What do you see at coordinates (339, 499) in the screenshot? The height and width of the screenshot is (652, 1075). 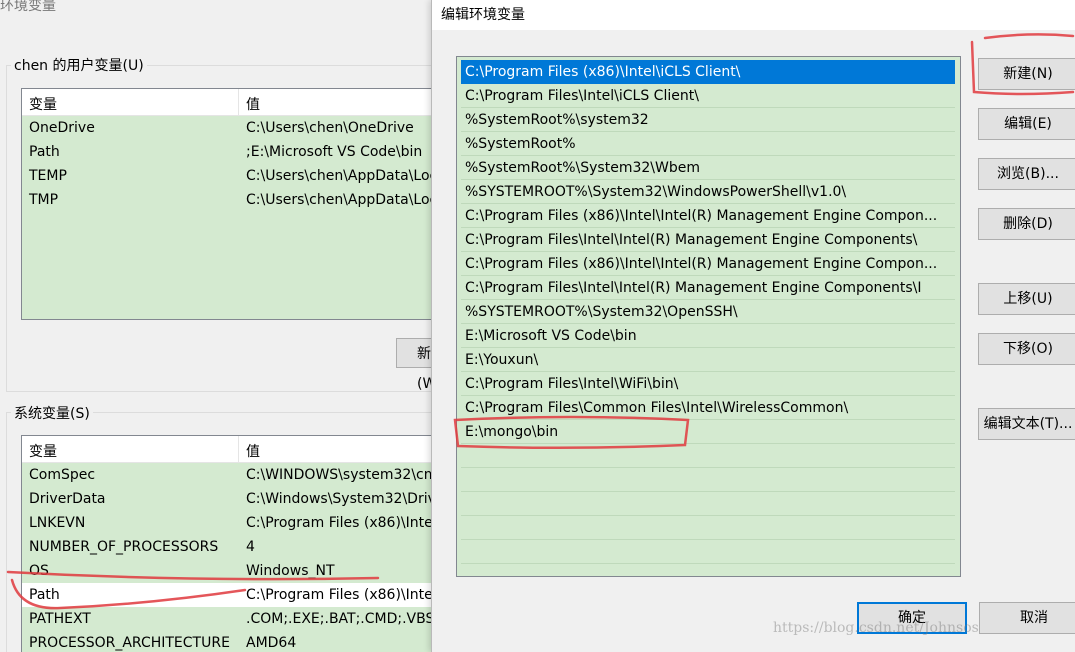 I see `variable-value: C:\Windows\System32\Drivers\DriverData` at bounding box center [339, 499].